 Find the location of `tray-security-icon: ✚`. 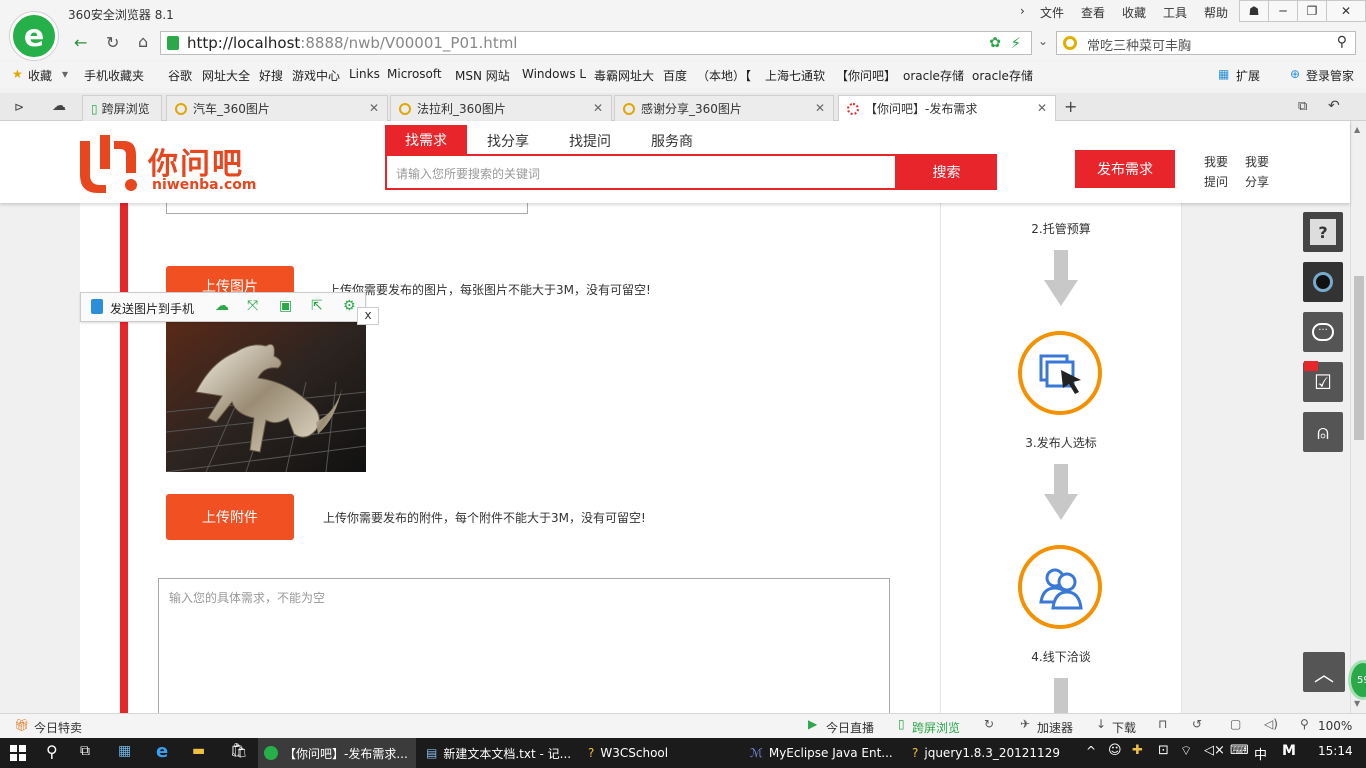

tray-security-icon: ✚ is located at coordinates (1137, 750).